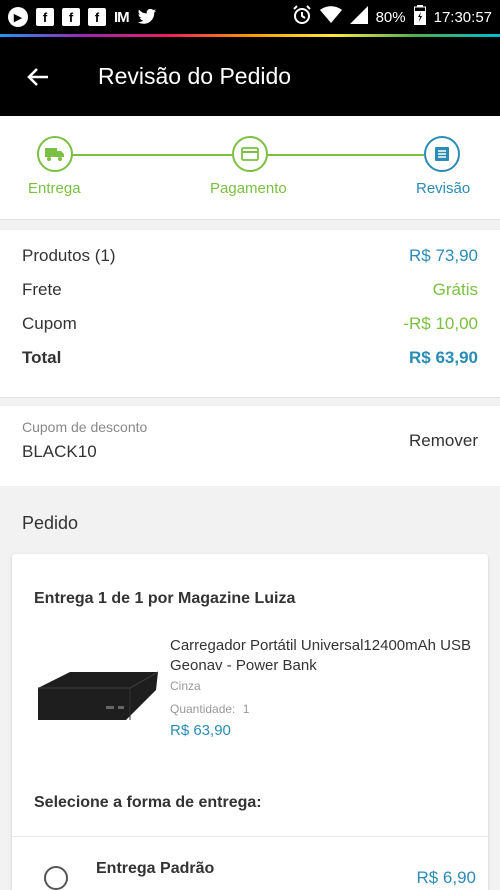 The height and width of the screenshot is (890, 500). I want to click on step-payment, so click(250, 154).